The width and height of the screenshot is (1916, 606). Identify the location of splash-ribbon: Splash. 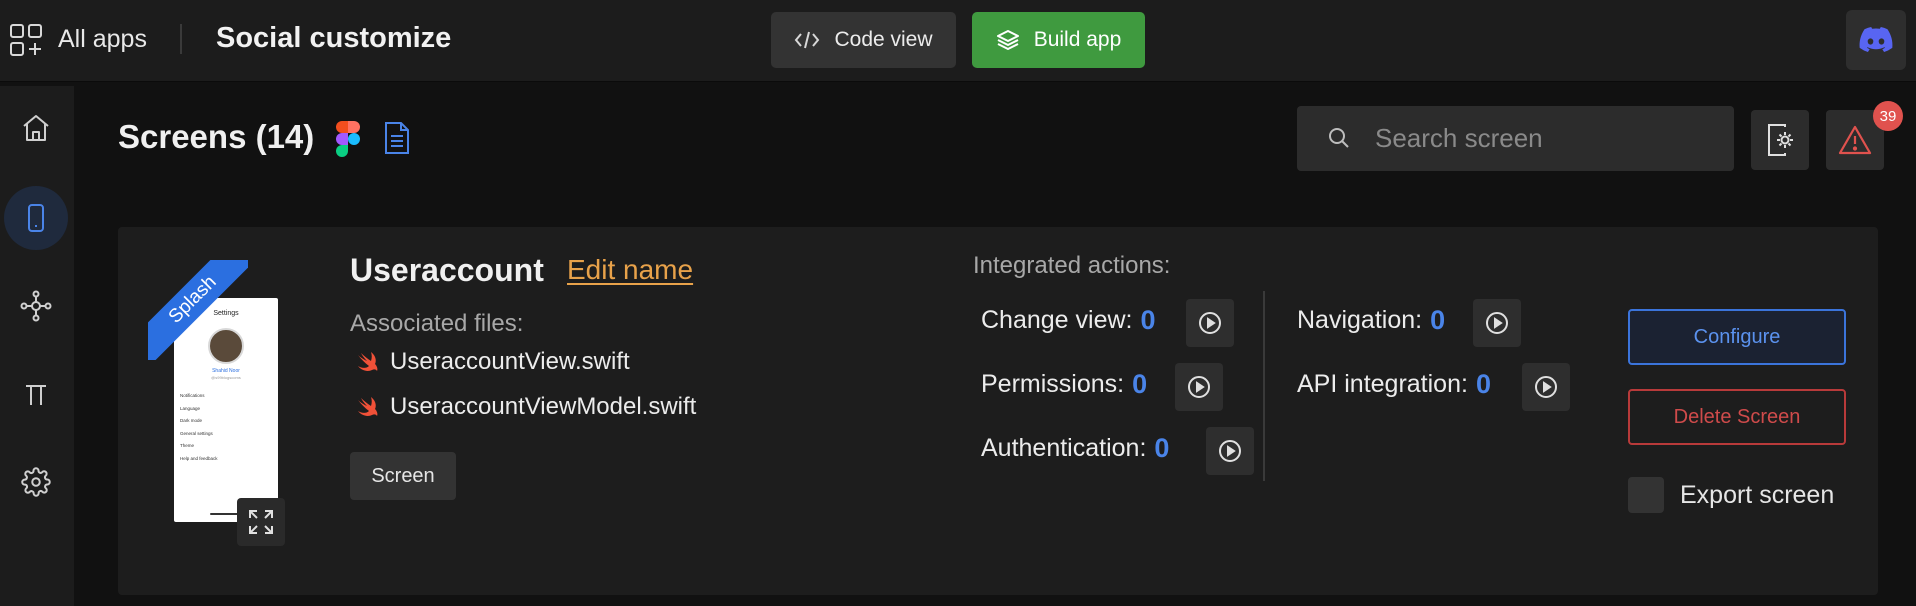
(198, 310).